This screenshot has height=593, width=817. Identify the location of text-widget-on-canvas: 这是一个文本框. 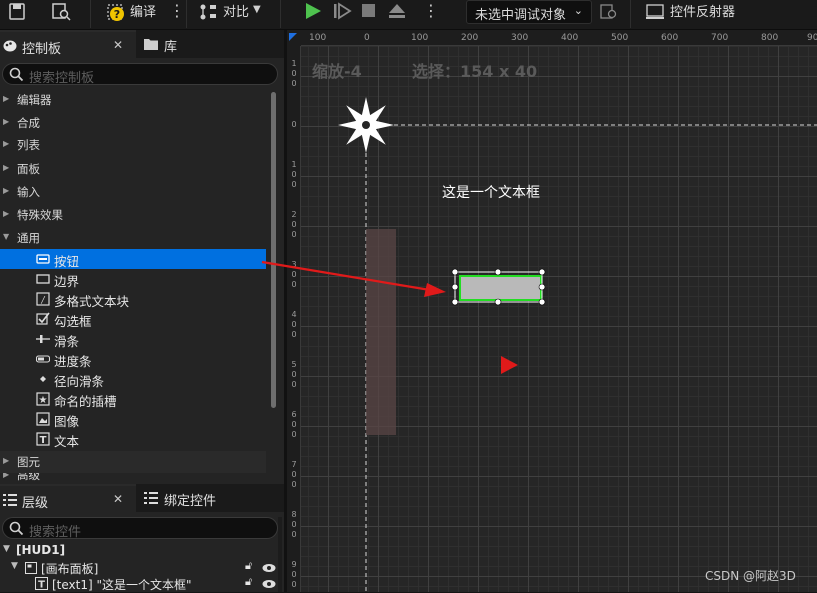
(491, 192).